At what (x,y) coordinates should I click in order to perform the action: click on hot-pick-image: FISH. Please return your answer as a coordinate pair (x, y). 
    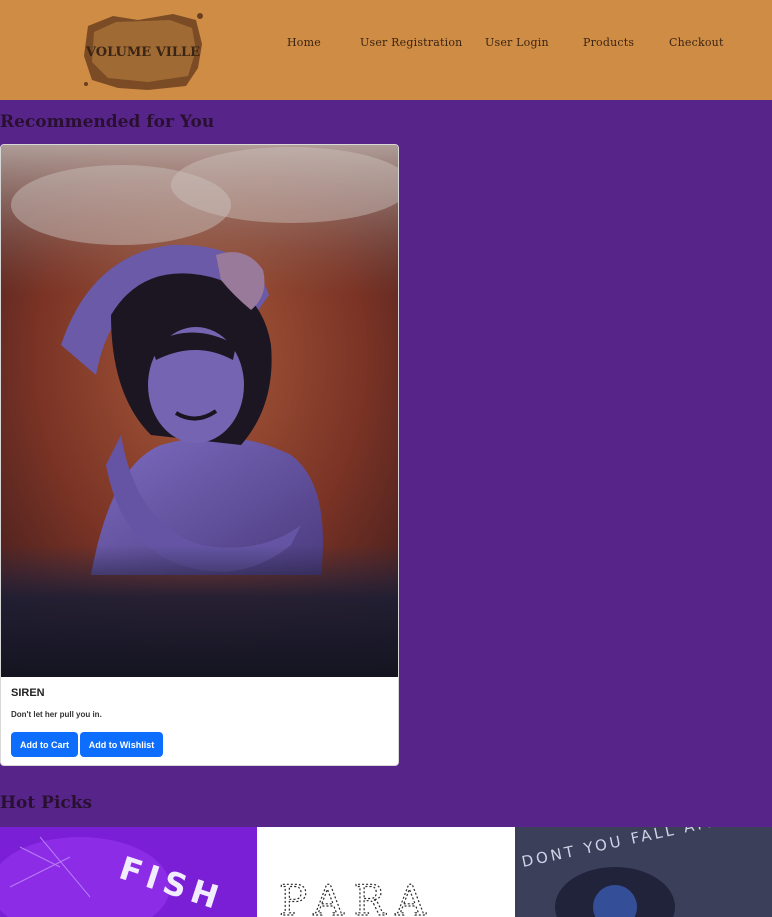
    Looking at the image, I should click on (128, 872).